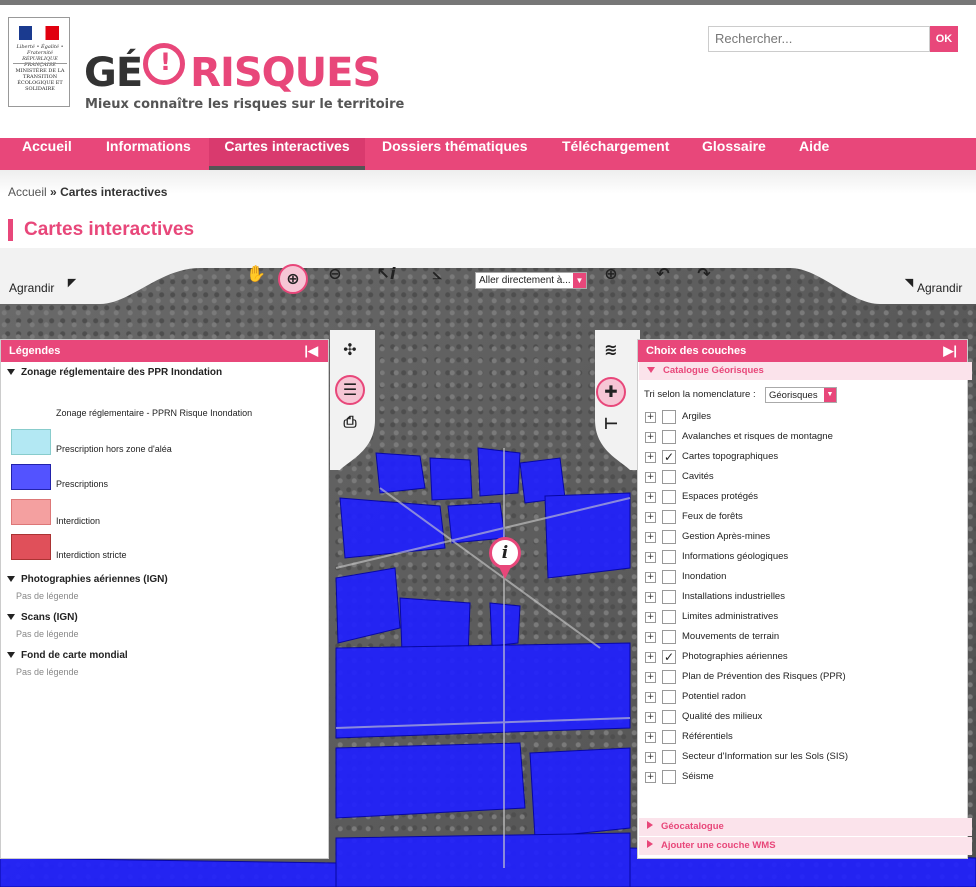  Describe the element at coordinates (805, 846) in the screenshot. I see `add-wms-row: Ajouter une couche WMS` at that location.